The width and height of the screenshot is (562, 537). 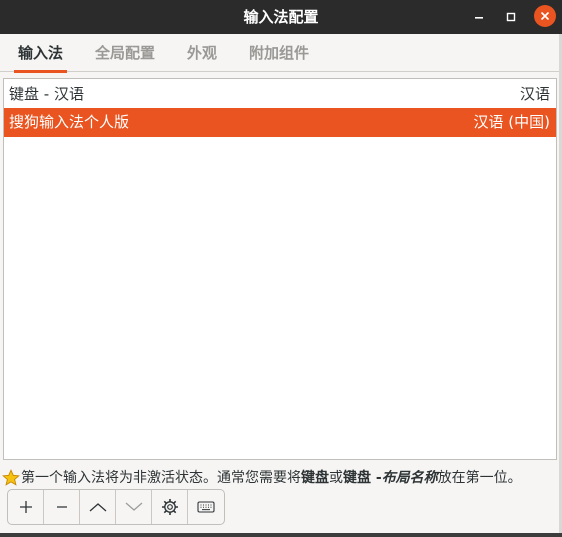 What do you see at coordinates (11, 478) in the screenshot?
I see `star-icon` at bounding box center [11, 478].